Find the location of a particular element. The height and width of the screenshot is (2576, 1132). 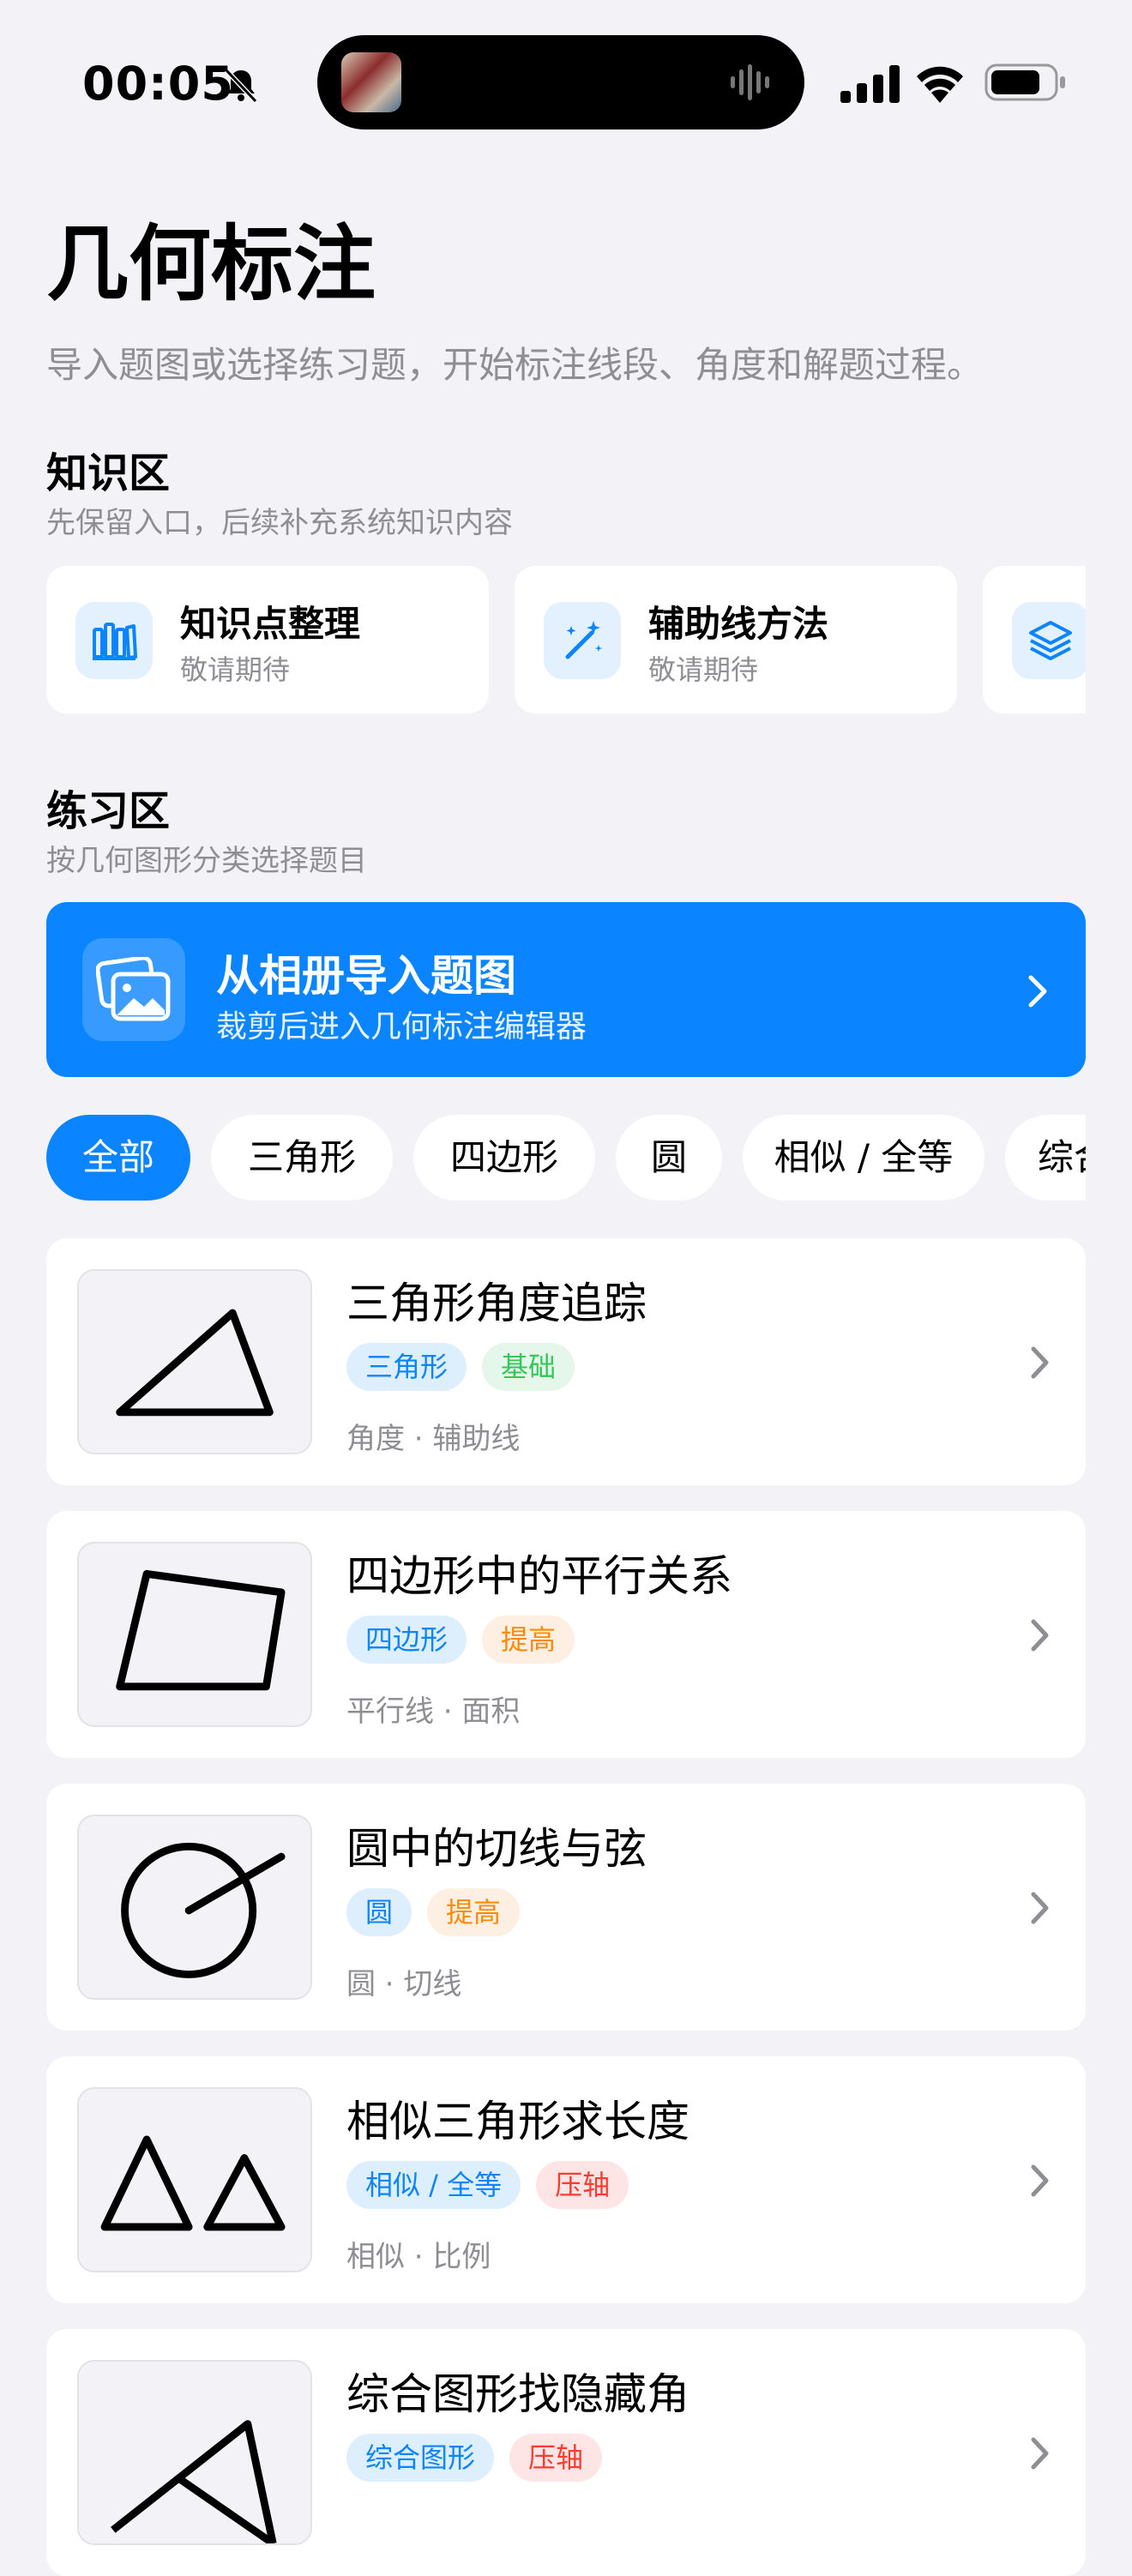

knowledge-section-title: 知识区 is located at coordinates (108, 473).